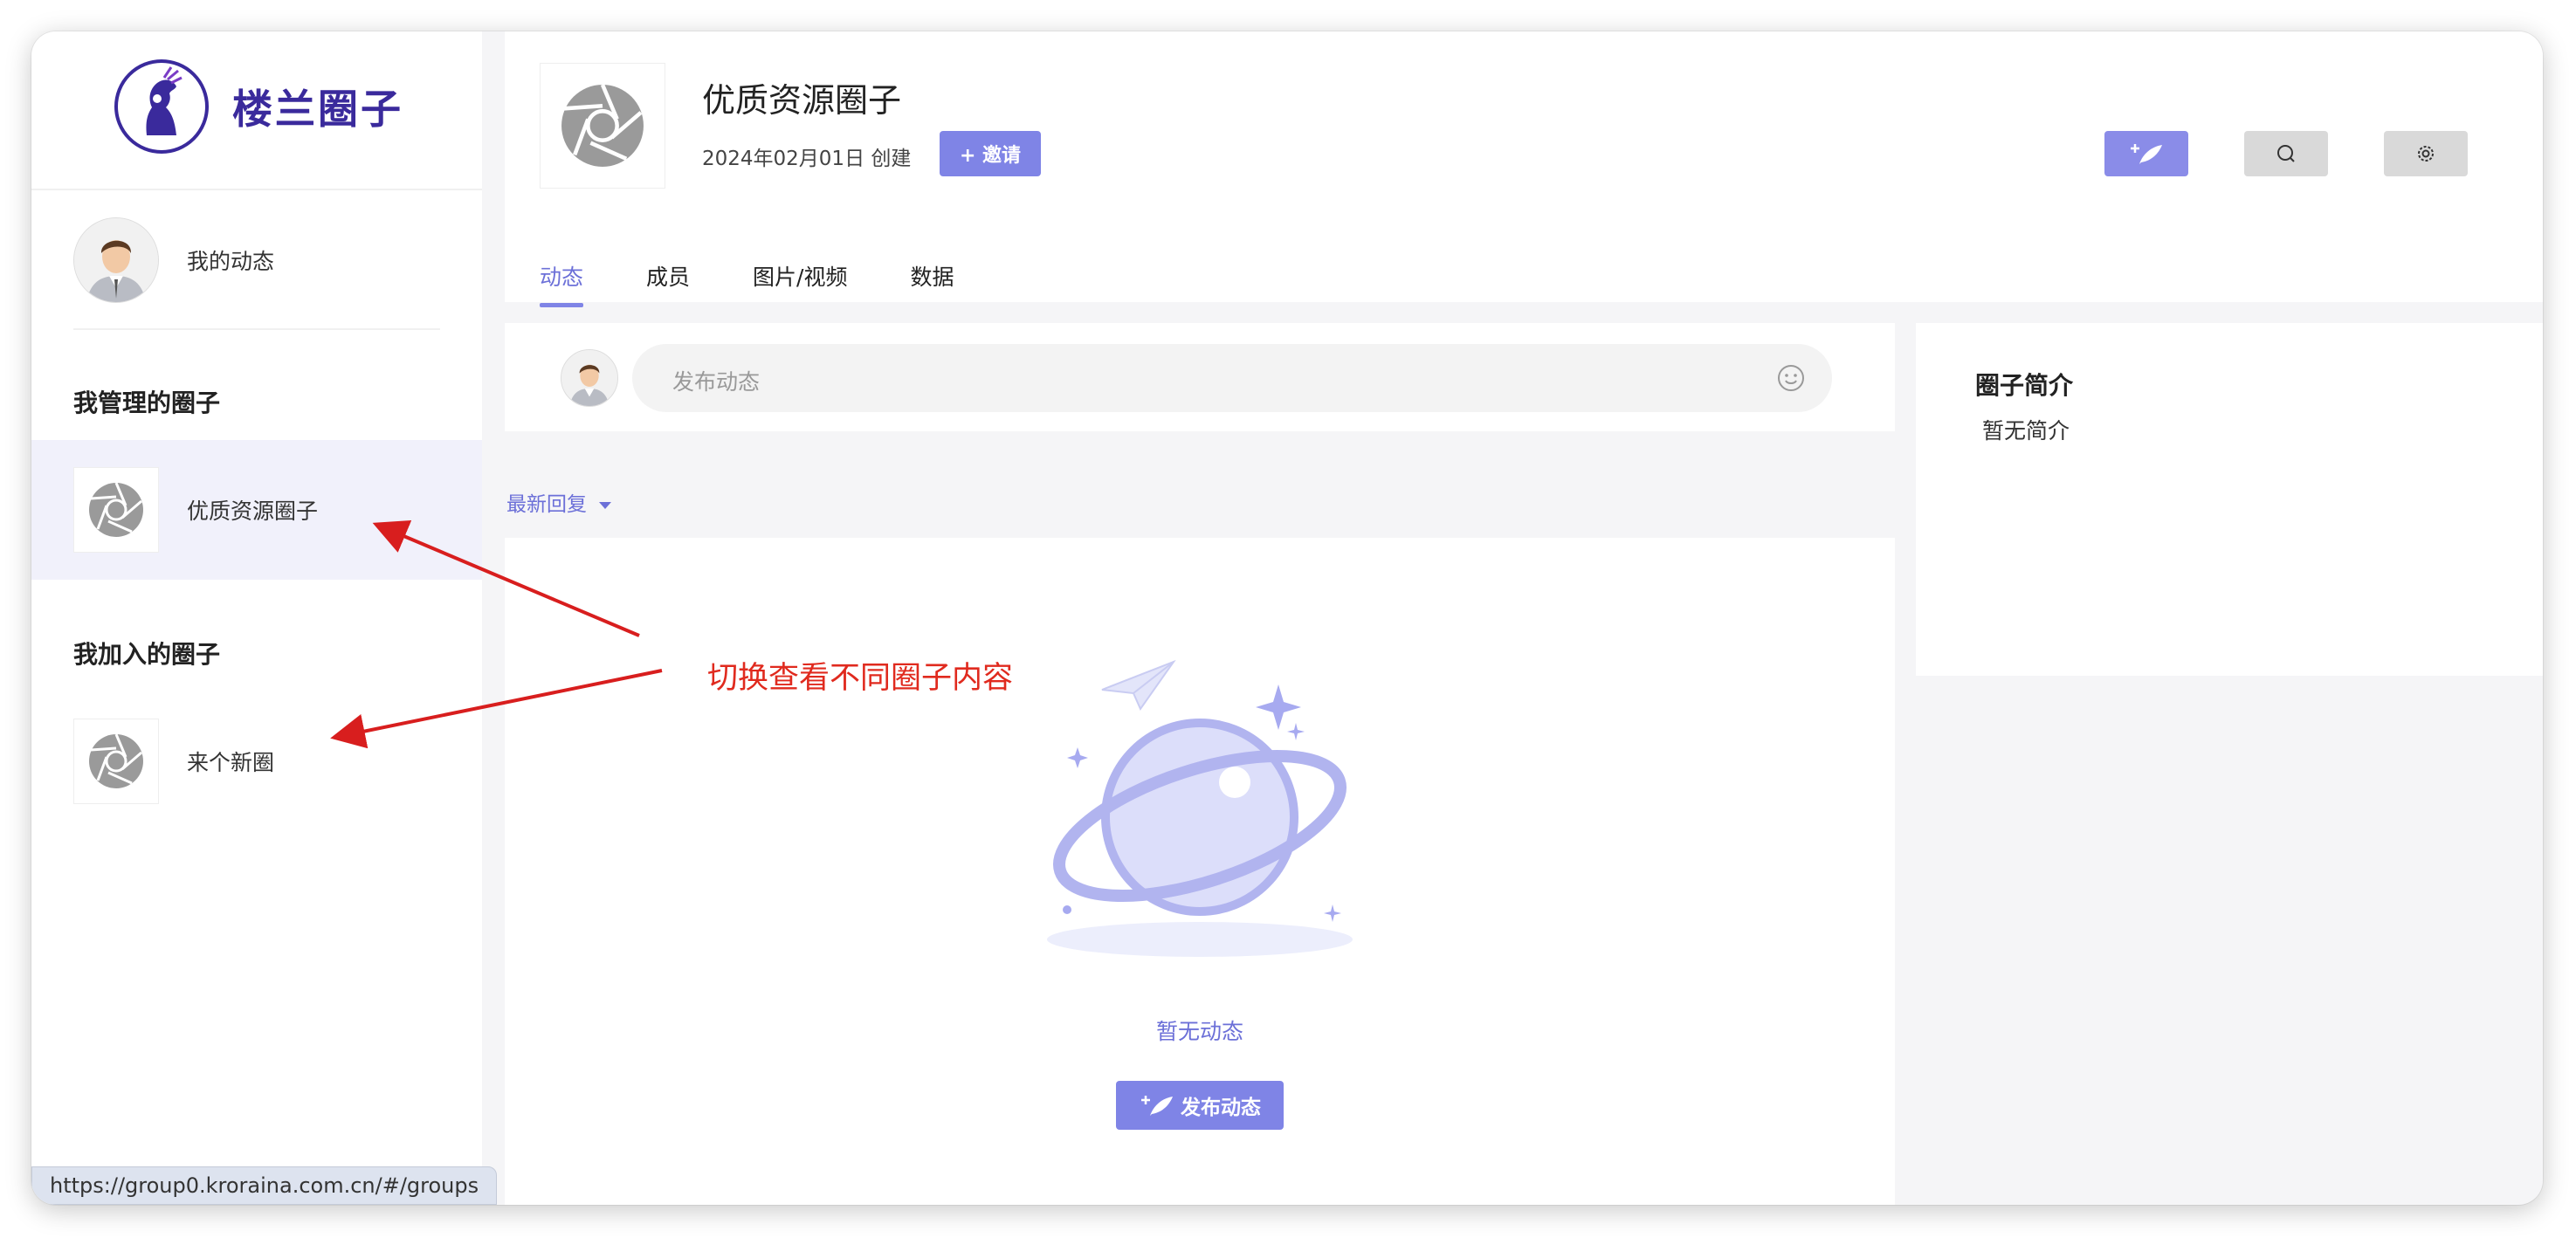 The image size is (2576, 1238). What do you see at coordinates (990, 153) in the screenshot?
I see `invite-button: + 邀请` at bounding box center [990, 153].